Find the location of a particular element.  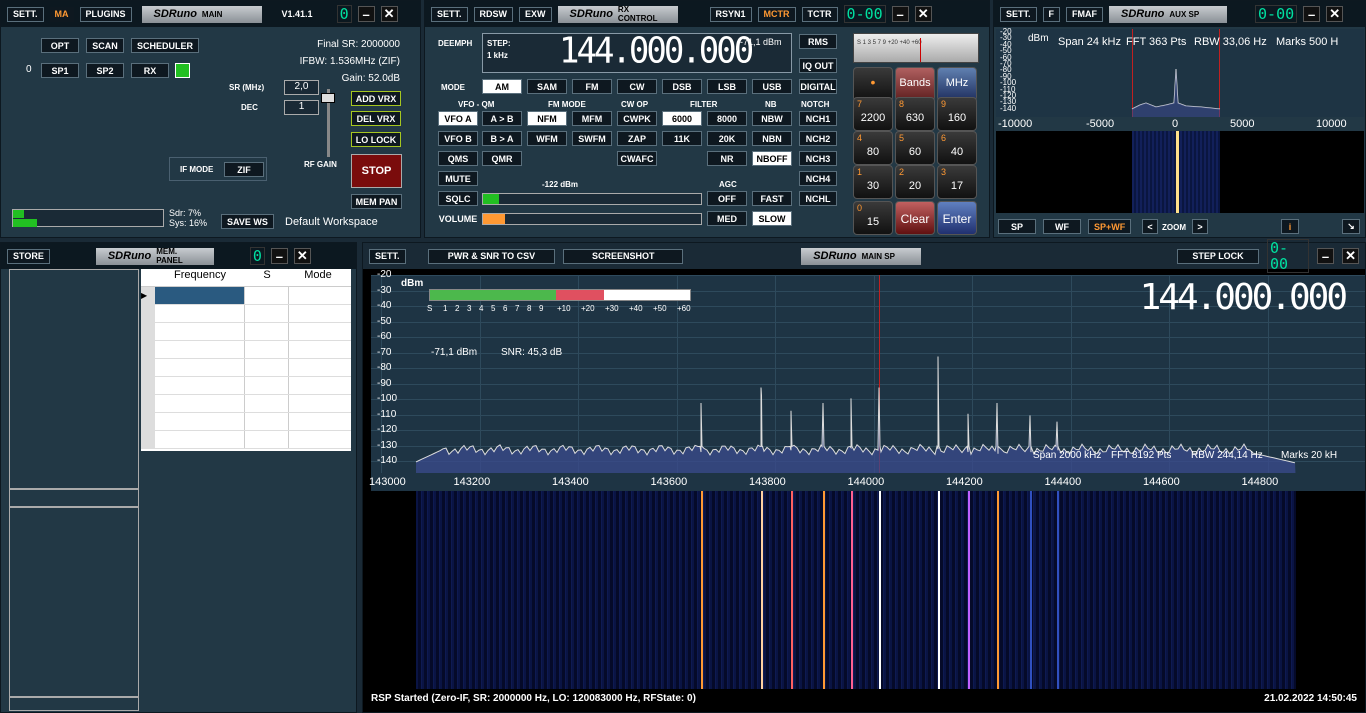

mode-button-sam: SAM is located at coordinates (547, 86).